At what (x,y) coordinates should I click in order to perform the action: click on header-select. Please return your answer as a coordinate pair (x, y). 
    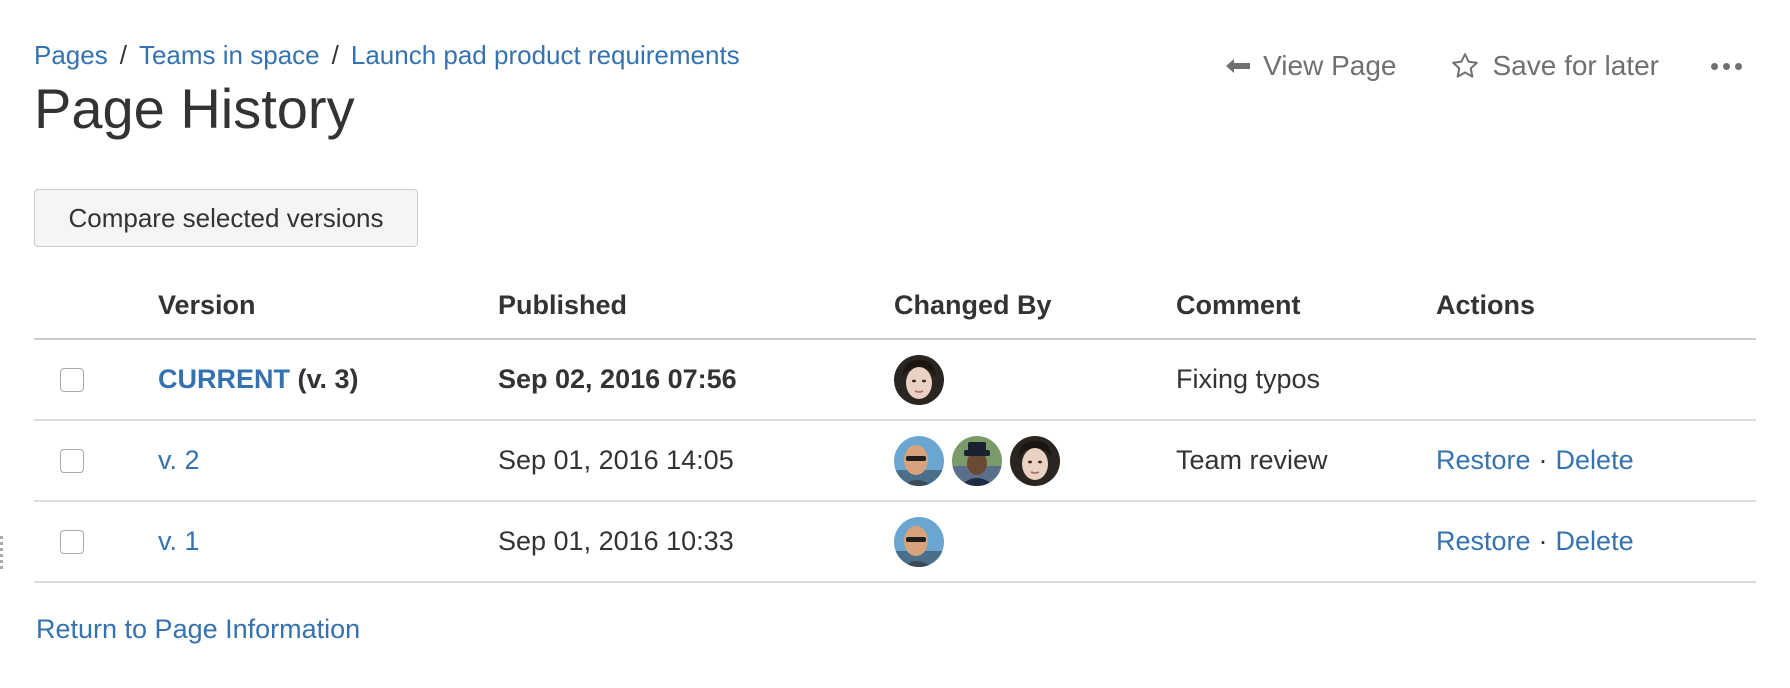
    Looking at the image, I should click on (96, 306).